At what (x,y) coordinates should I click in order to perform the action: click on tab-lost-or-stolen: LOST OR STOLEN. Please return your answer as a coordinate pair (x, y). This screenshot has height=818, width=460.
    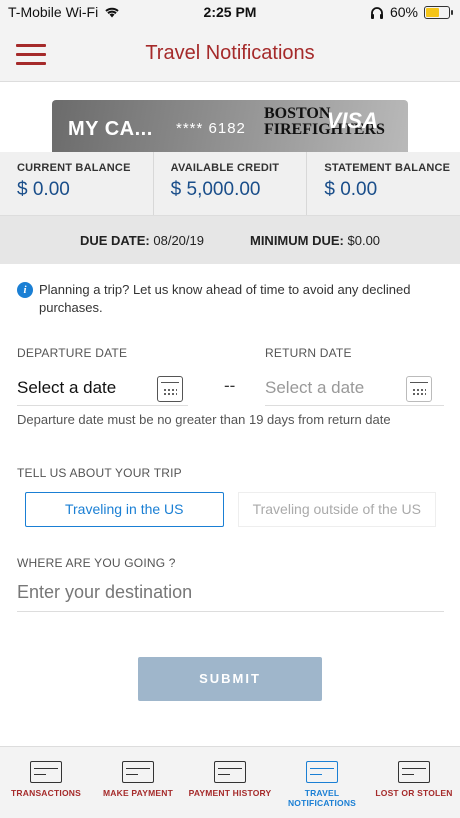
    Looking at the image, I should click on (414, 782).